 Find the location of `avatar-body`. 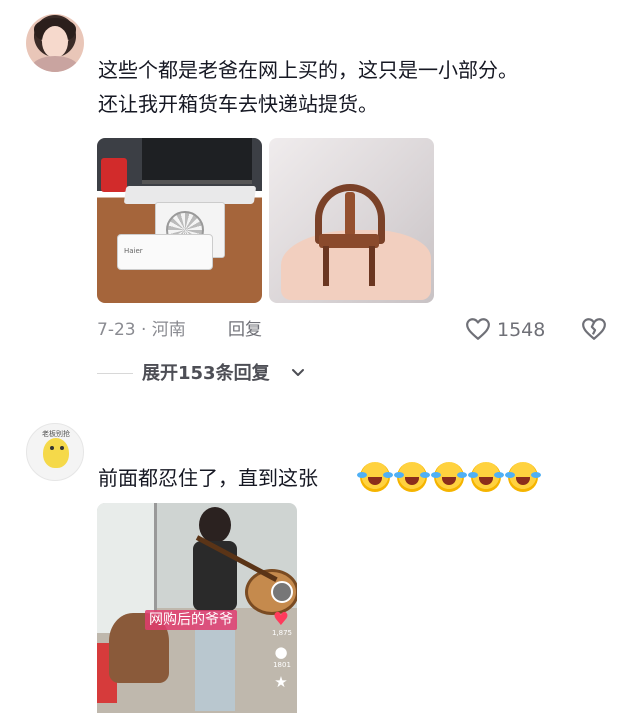

avatar-body is located at coordinates (55, 64).